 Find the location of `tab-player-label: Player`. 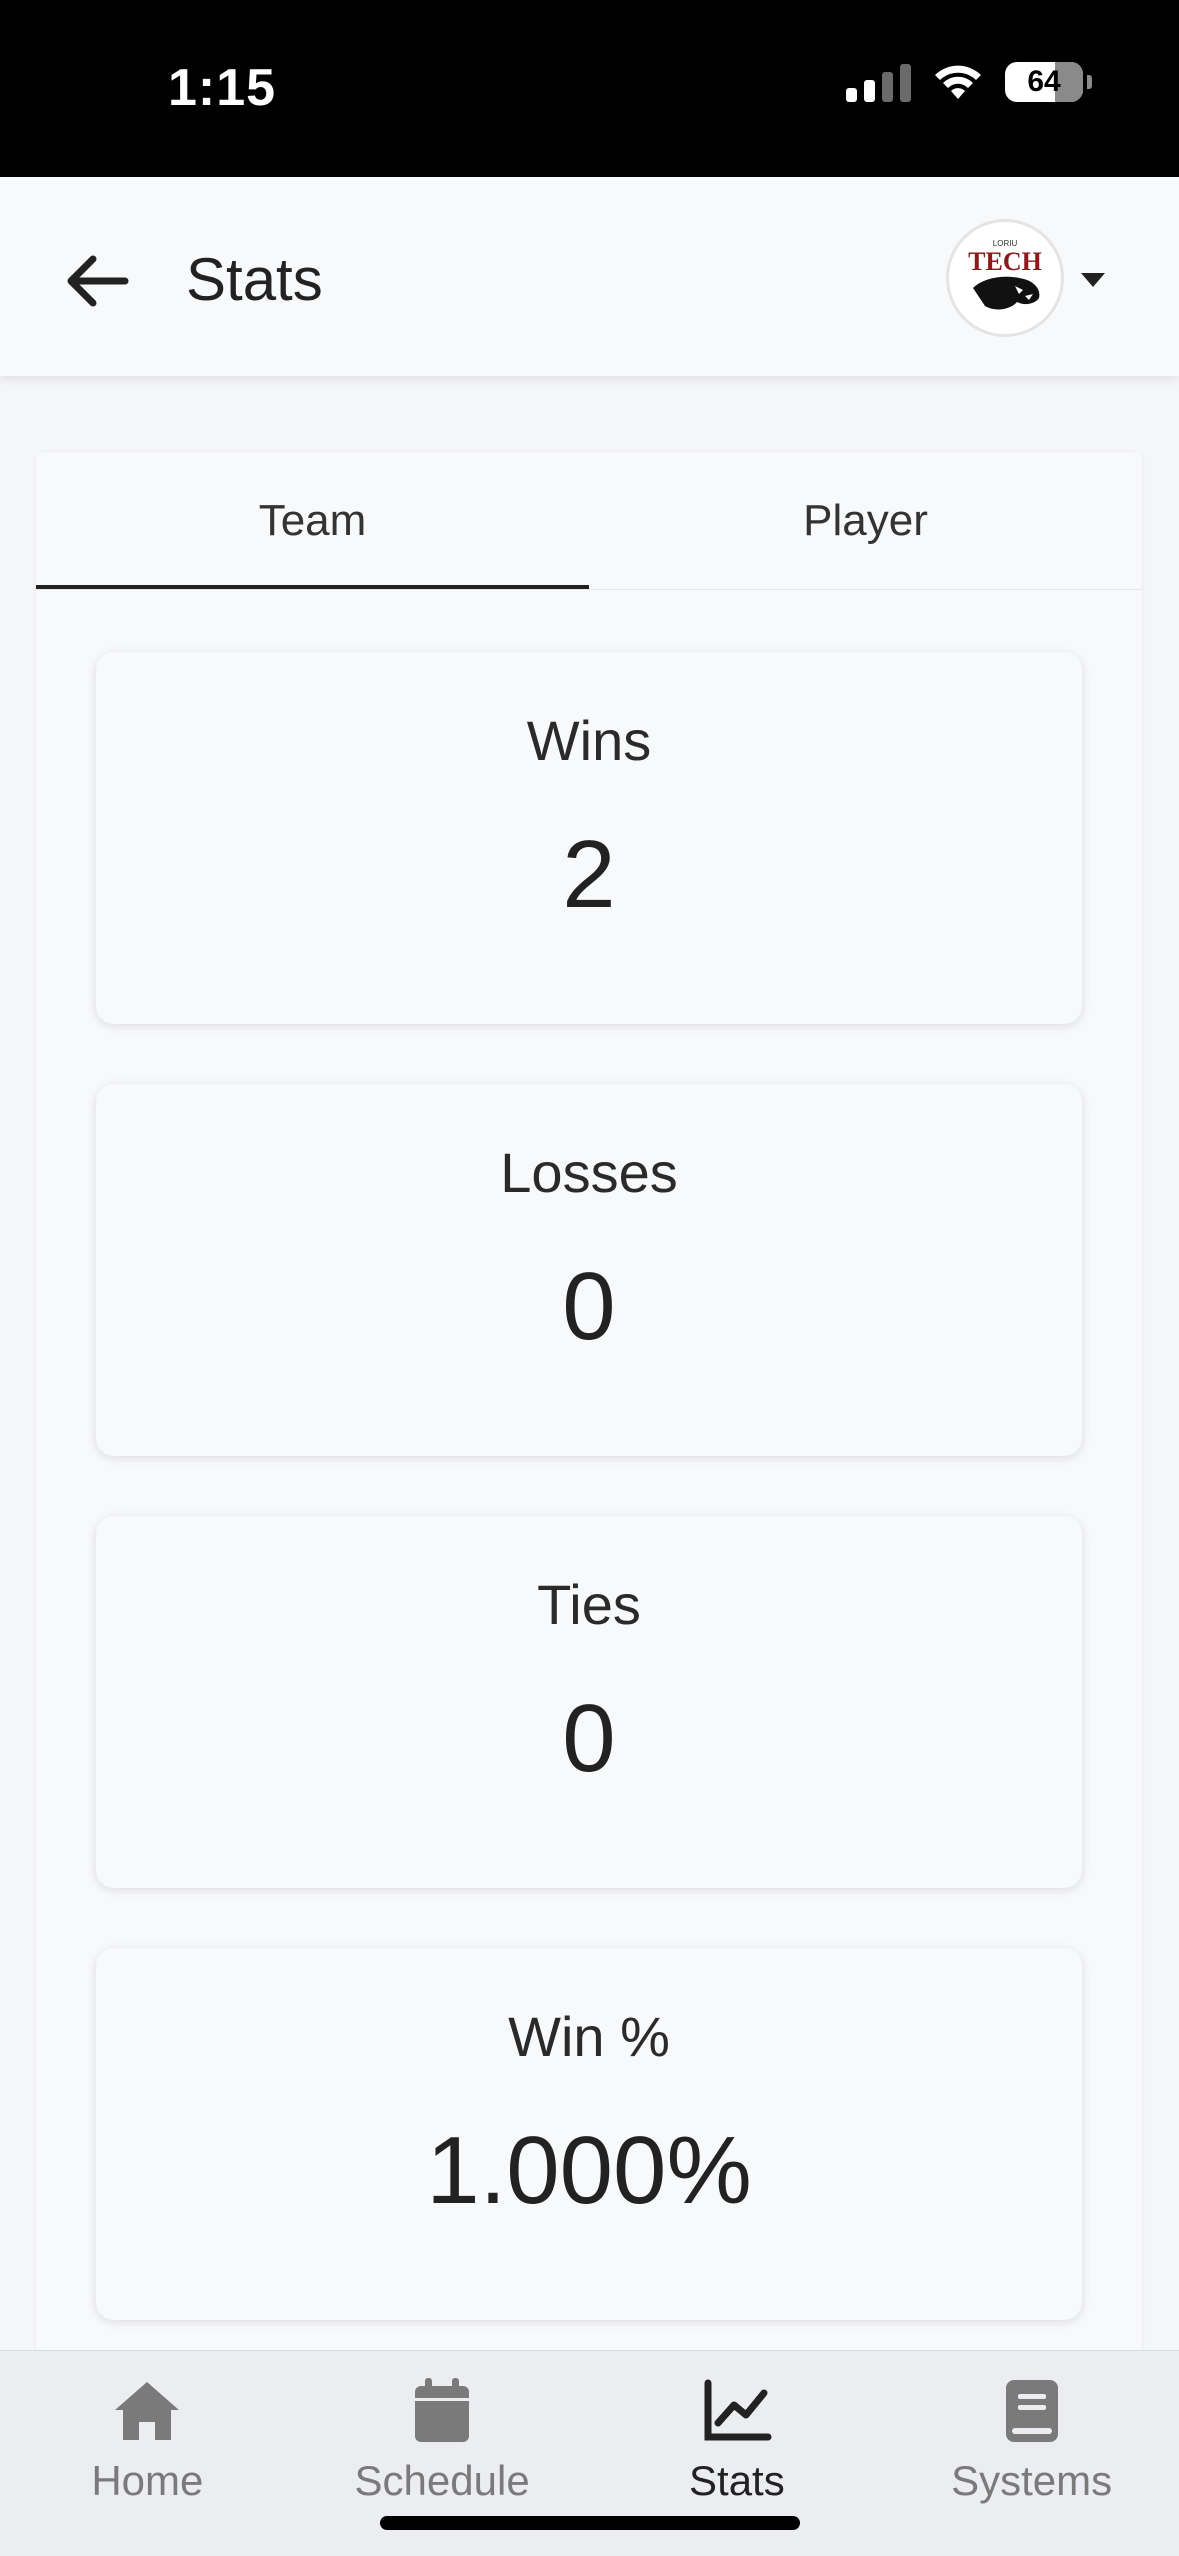

tab-player-label: Player is located at coordinates (865, 520).